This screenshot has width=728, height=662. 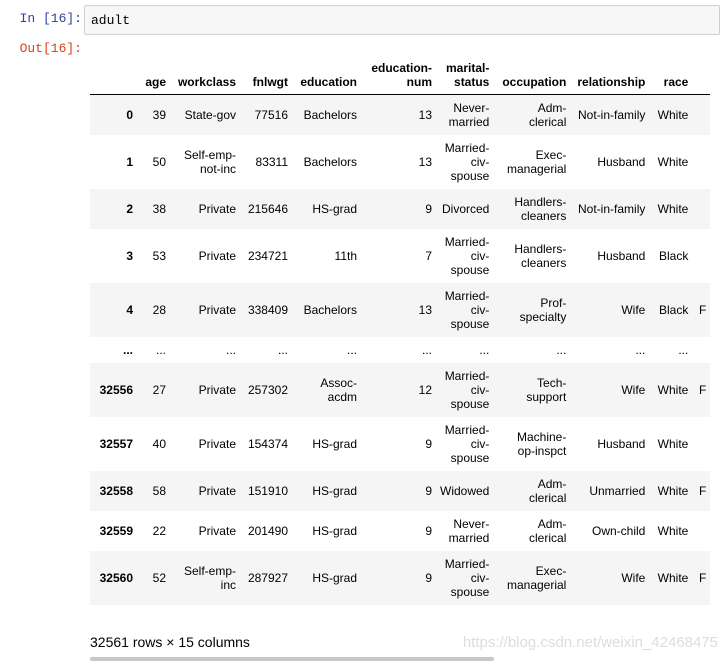 I want to click on table-cell: 28, so click(x=159, y=309).